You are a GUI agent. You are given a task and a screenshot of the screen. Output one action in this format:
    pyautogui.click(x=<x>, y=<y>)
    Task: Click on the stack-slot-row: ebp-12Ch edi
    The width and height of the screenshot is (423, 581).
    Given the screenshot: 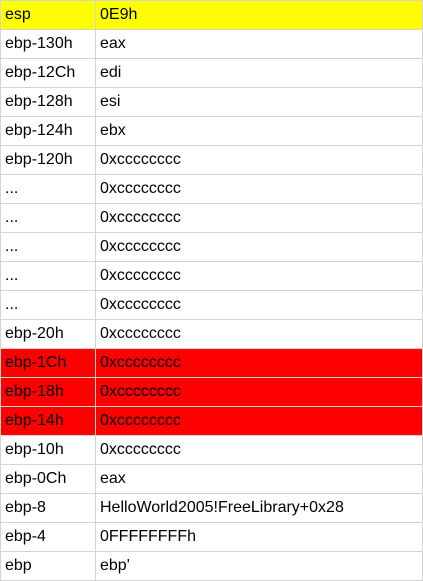 What is the action you would take?
    pyautogui.click(x=211, y=73)
    